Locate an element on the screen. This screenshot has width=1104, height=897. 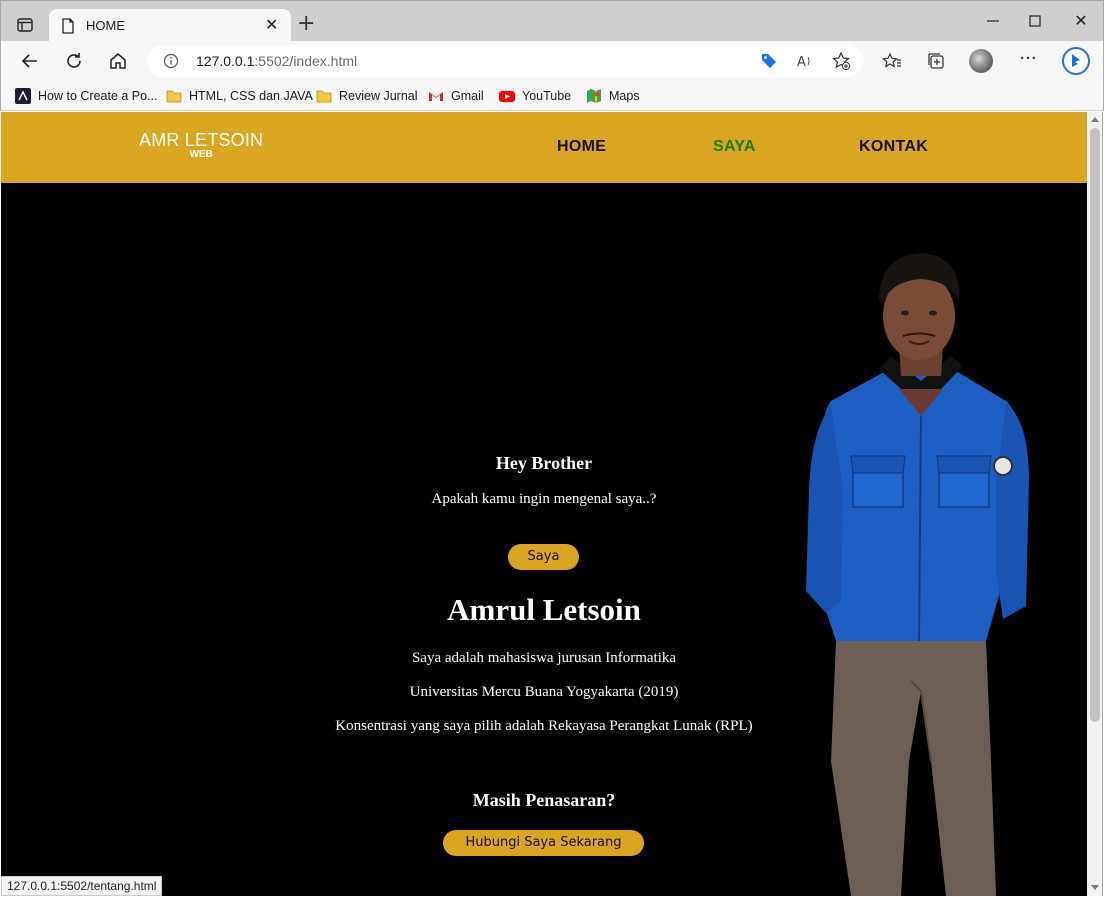
scroll-down-icon is located at coordinates (1095, 887).